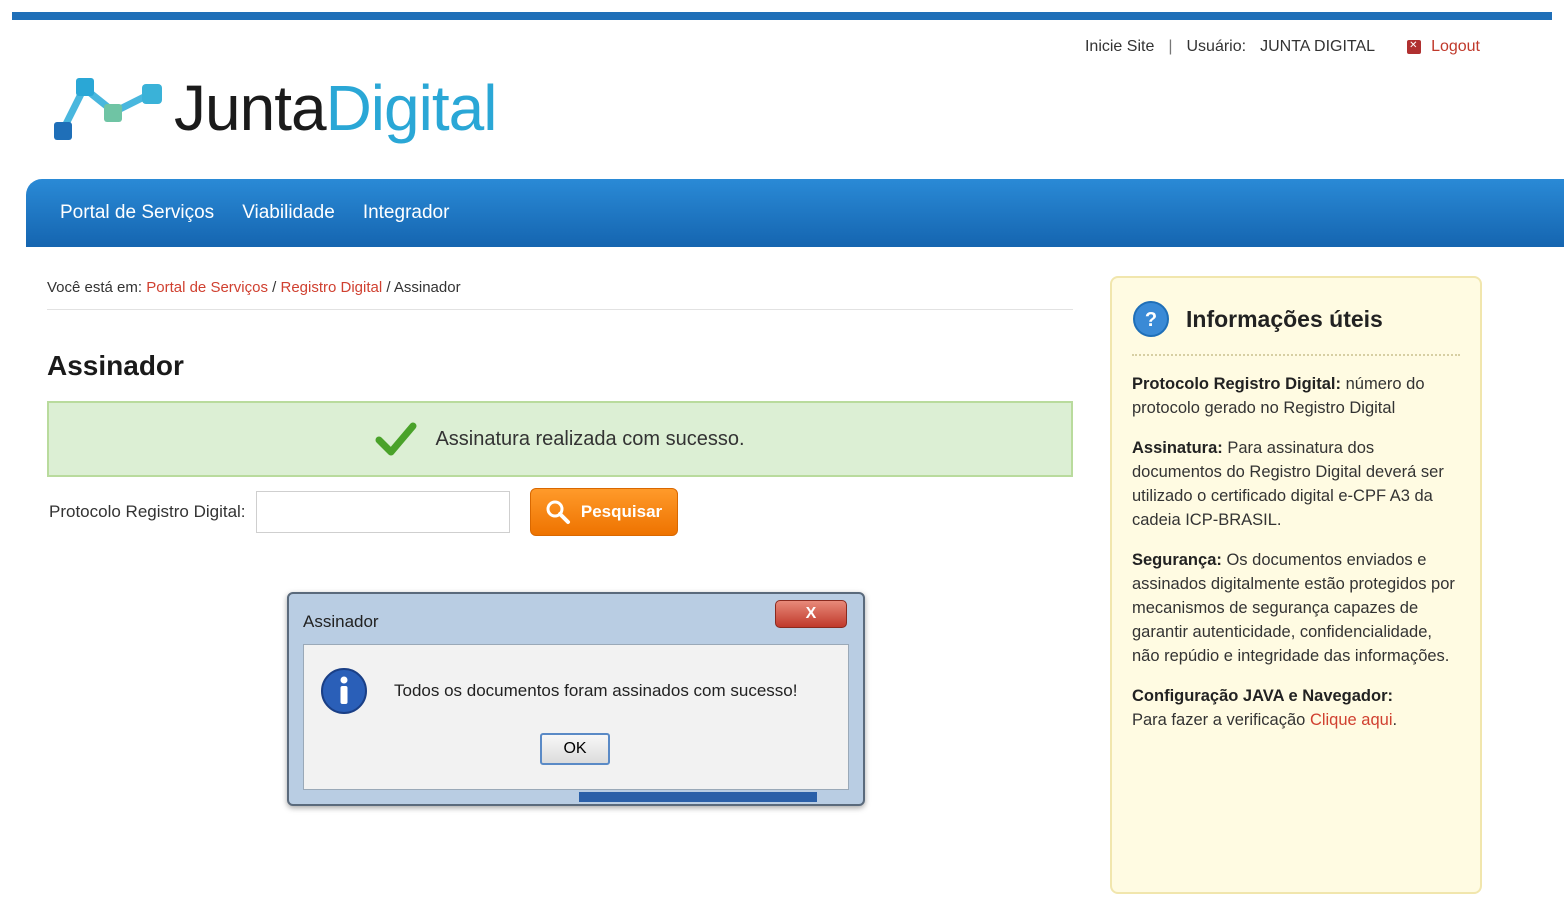 The width and height of the screenshot is (1564, 920). I want to click on dialog-taskbar-remnant, so click(698, 797).